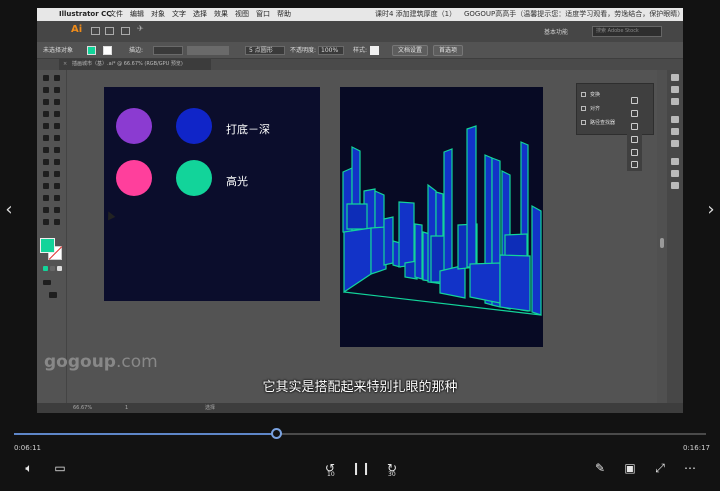  Describe the element at coordinates (357, 260) in the screenshot. I see `building-facade` at that location.